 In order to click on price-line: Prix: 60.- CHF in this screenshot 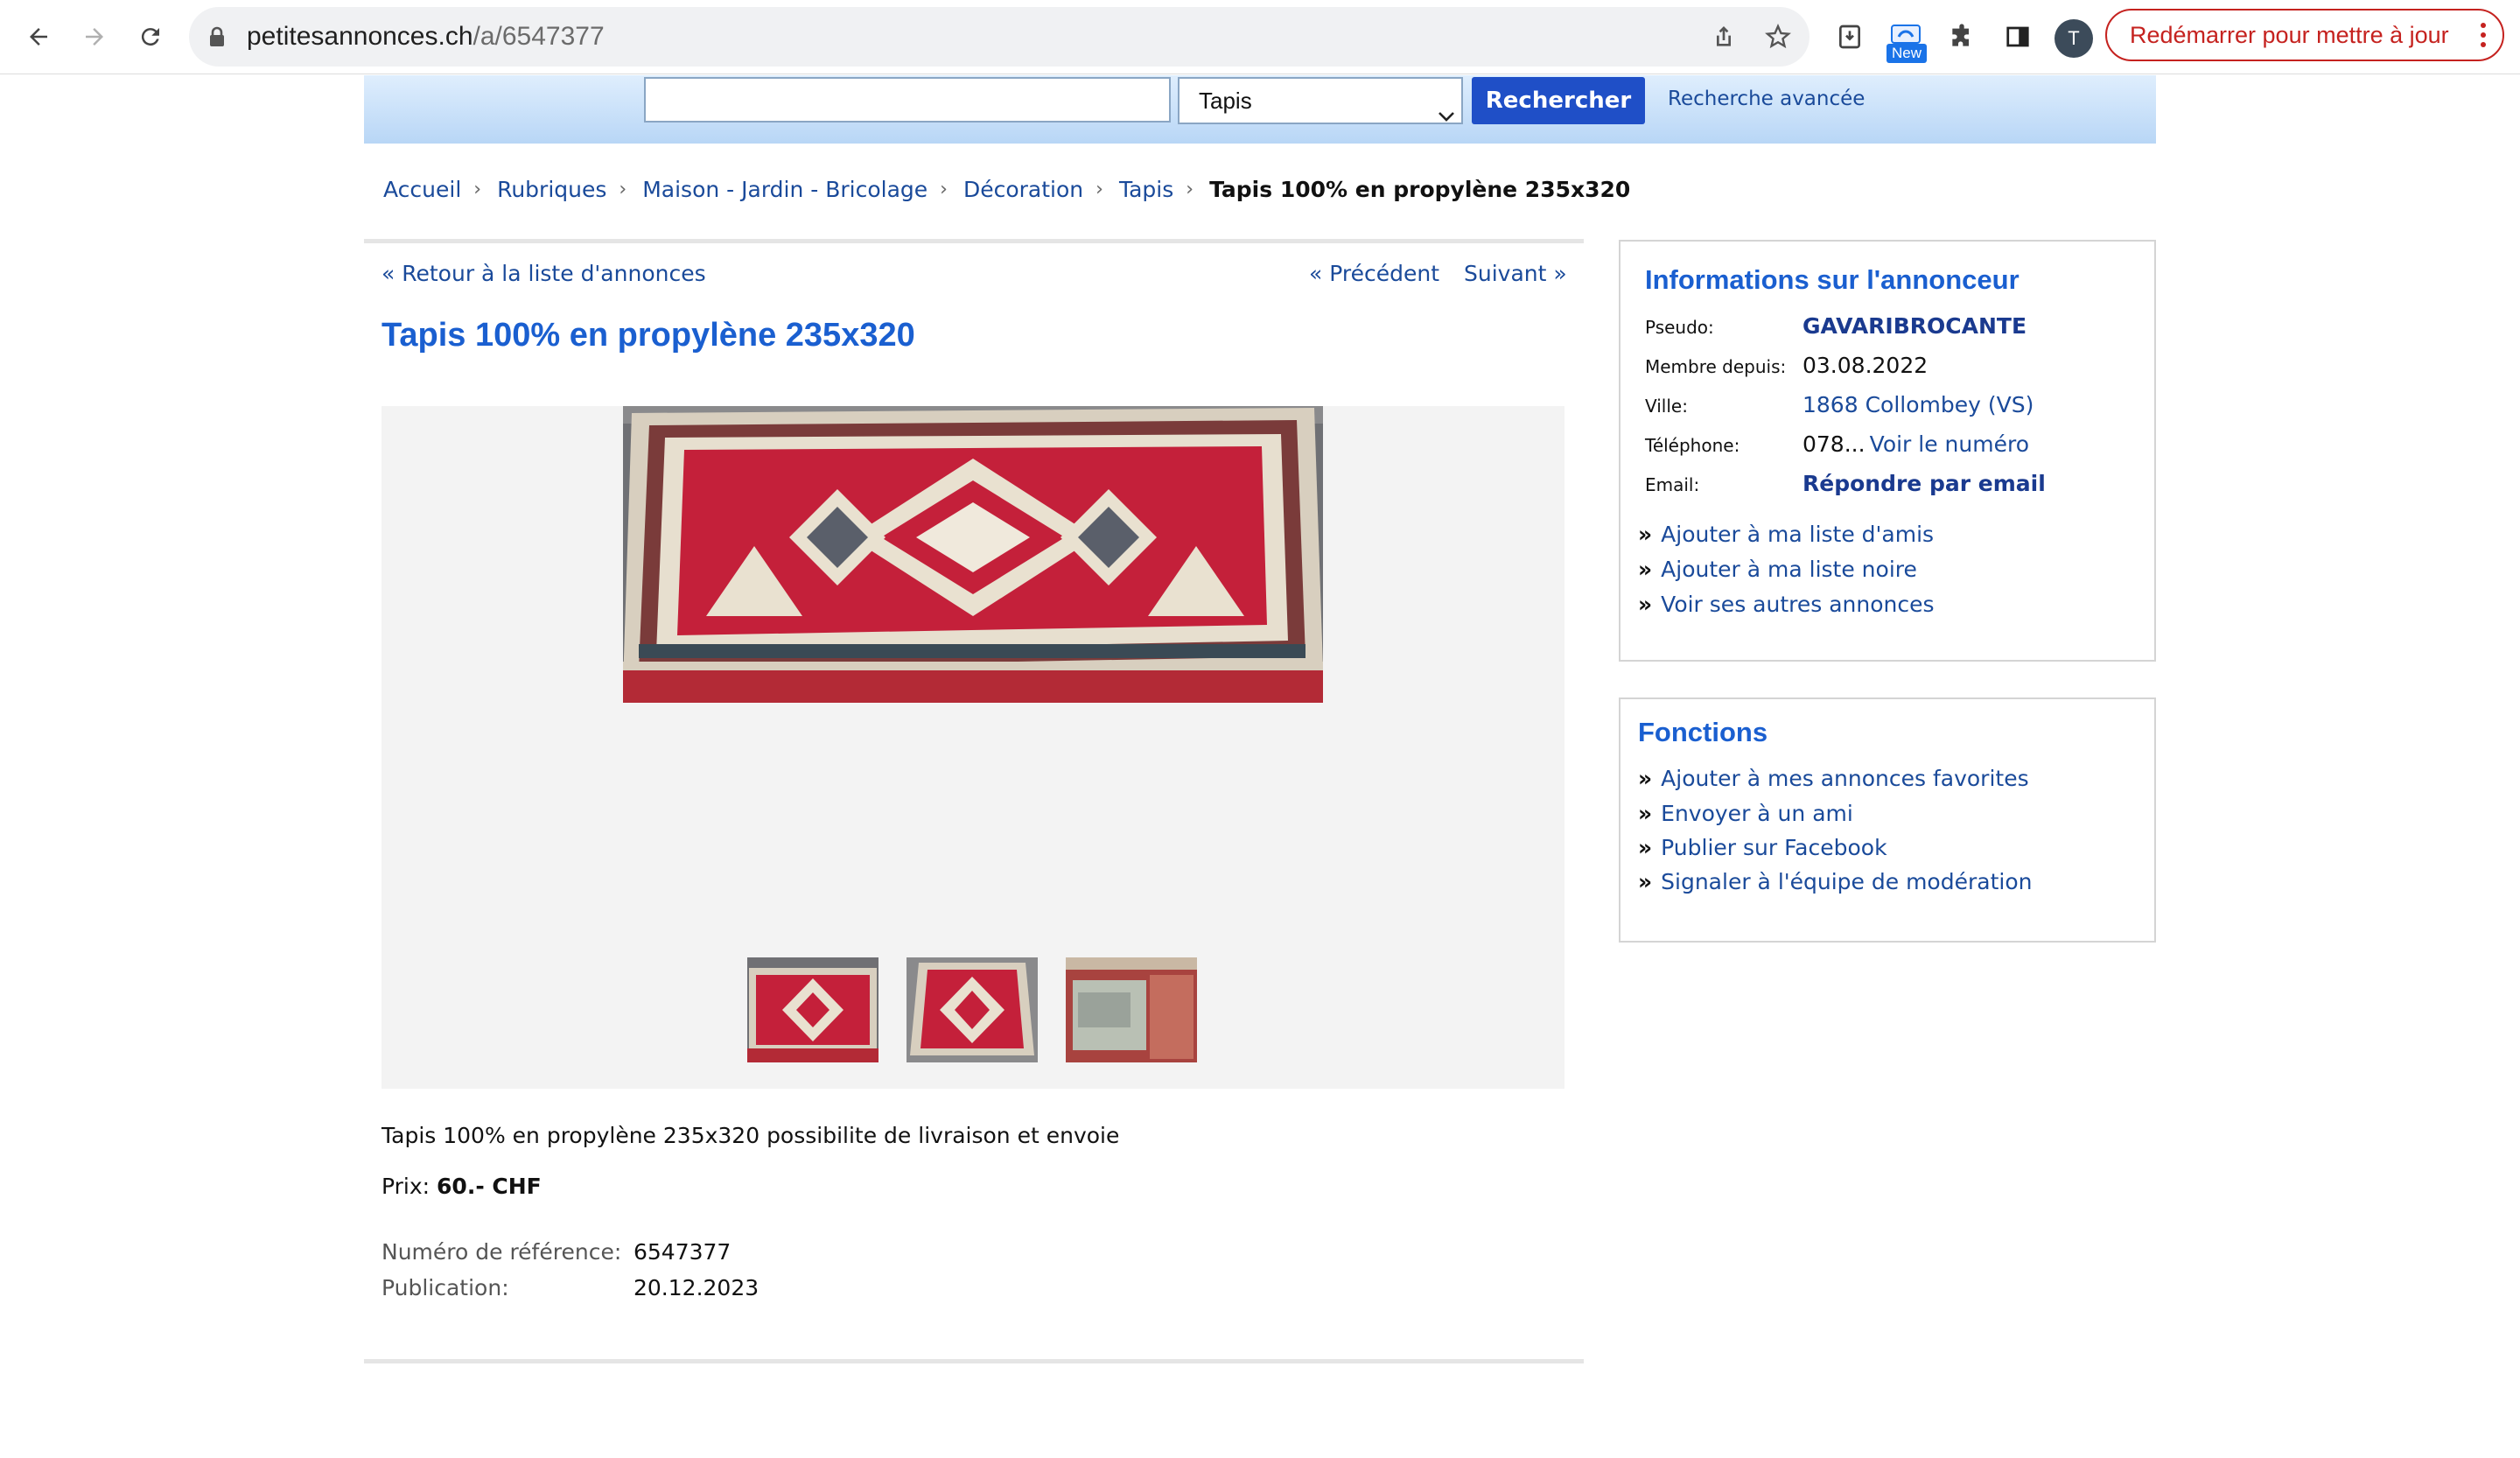, I will do `click(462, 1186)`.